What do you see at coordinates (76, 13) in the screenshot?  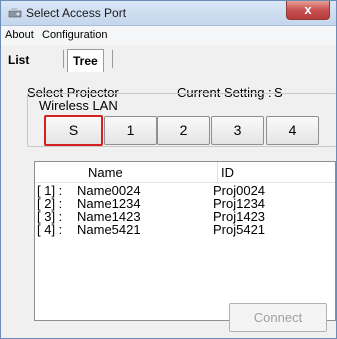 I see `window-title: Select Access Port` at bounding box center [76, 13].